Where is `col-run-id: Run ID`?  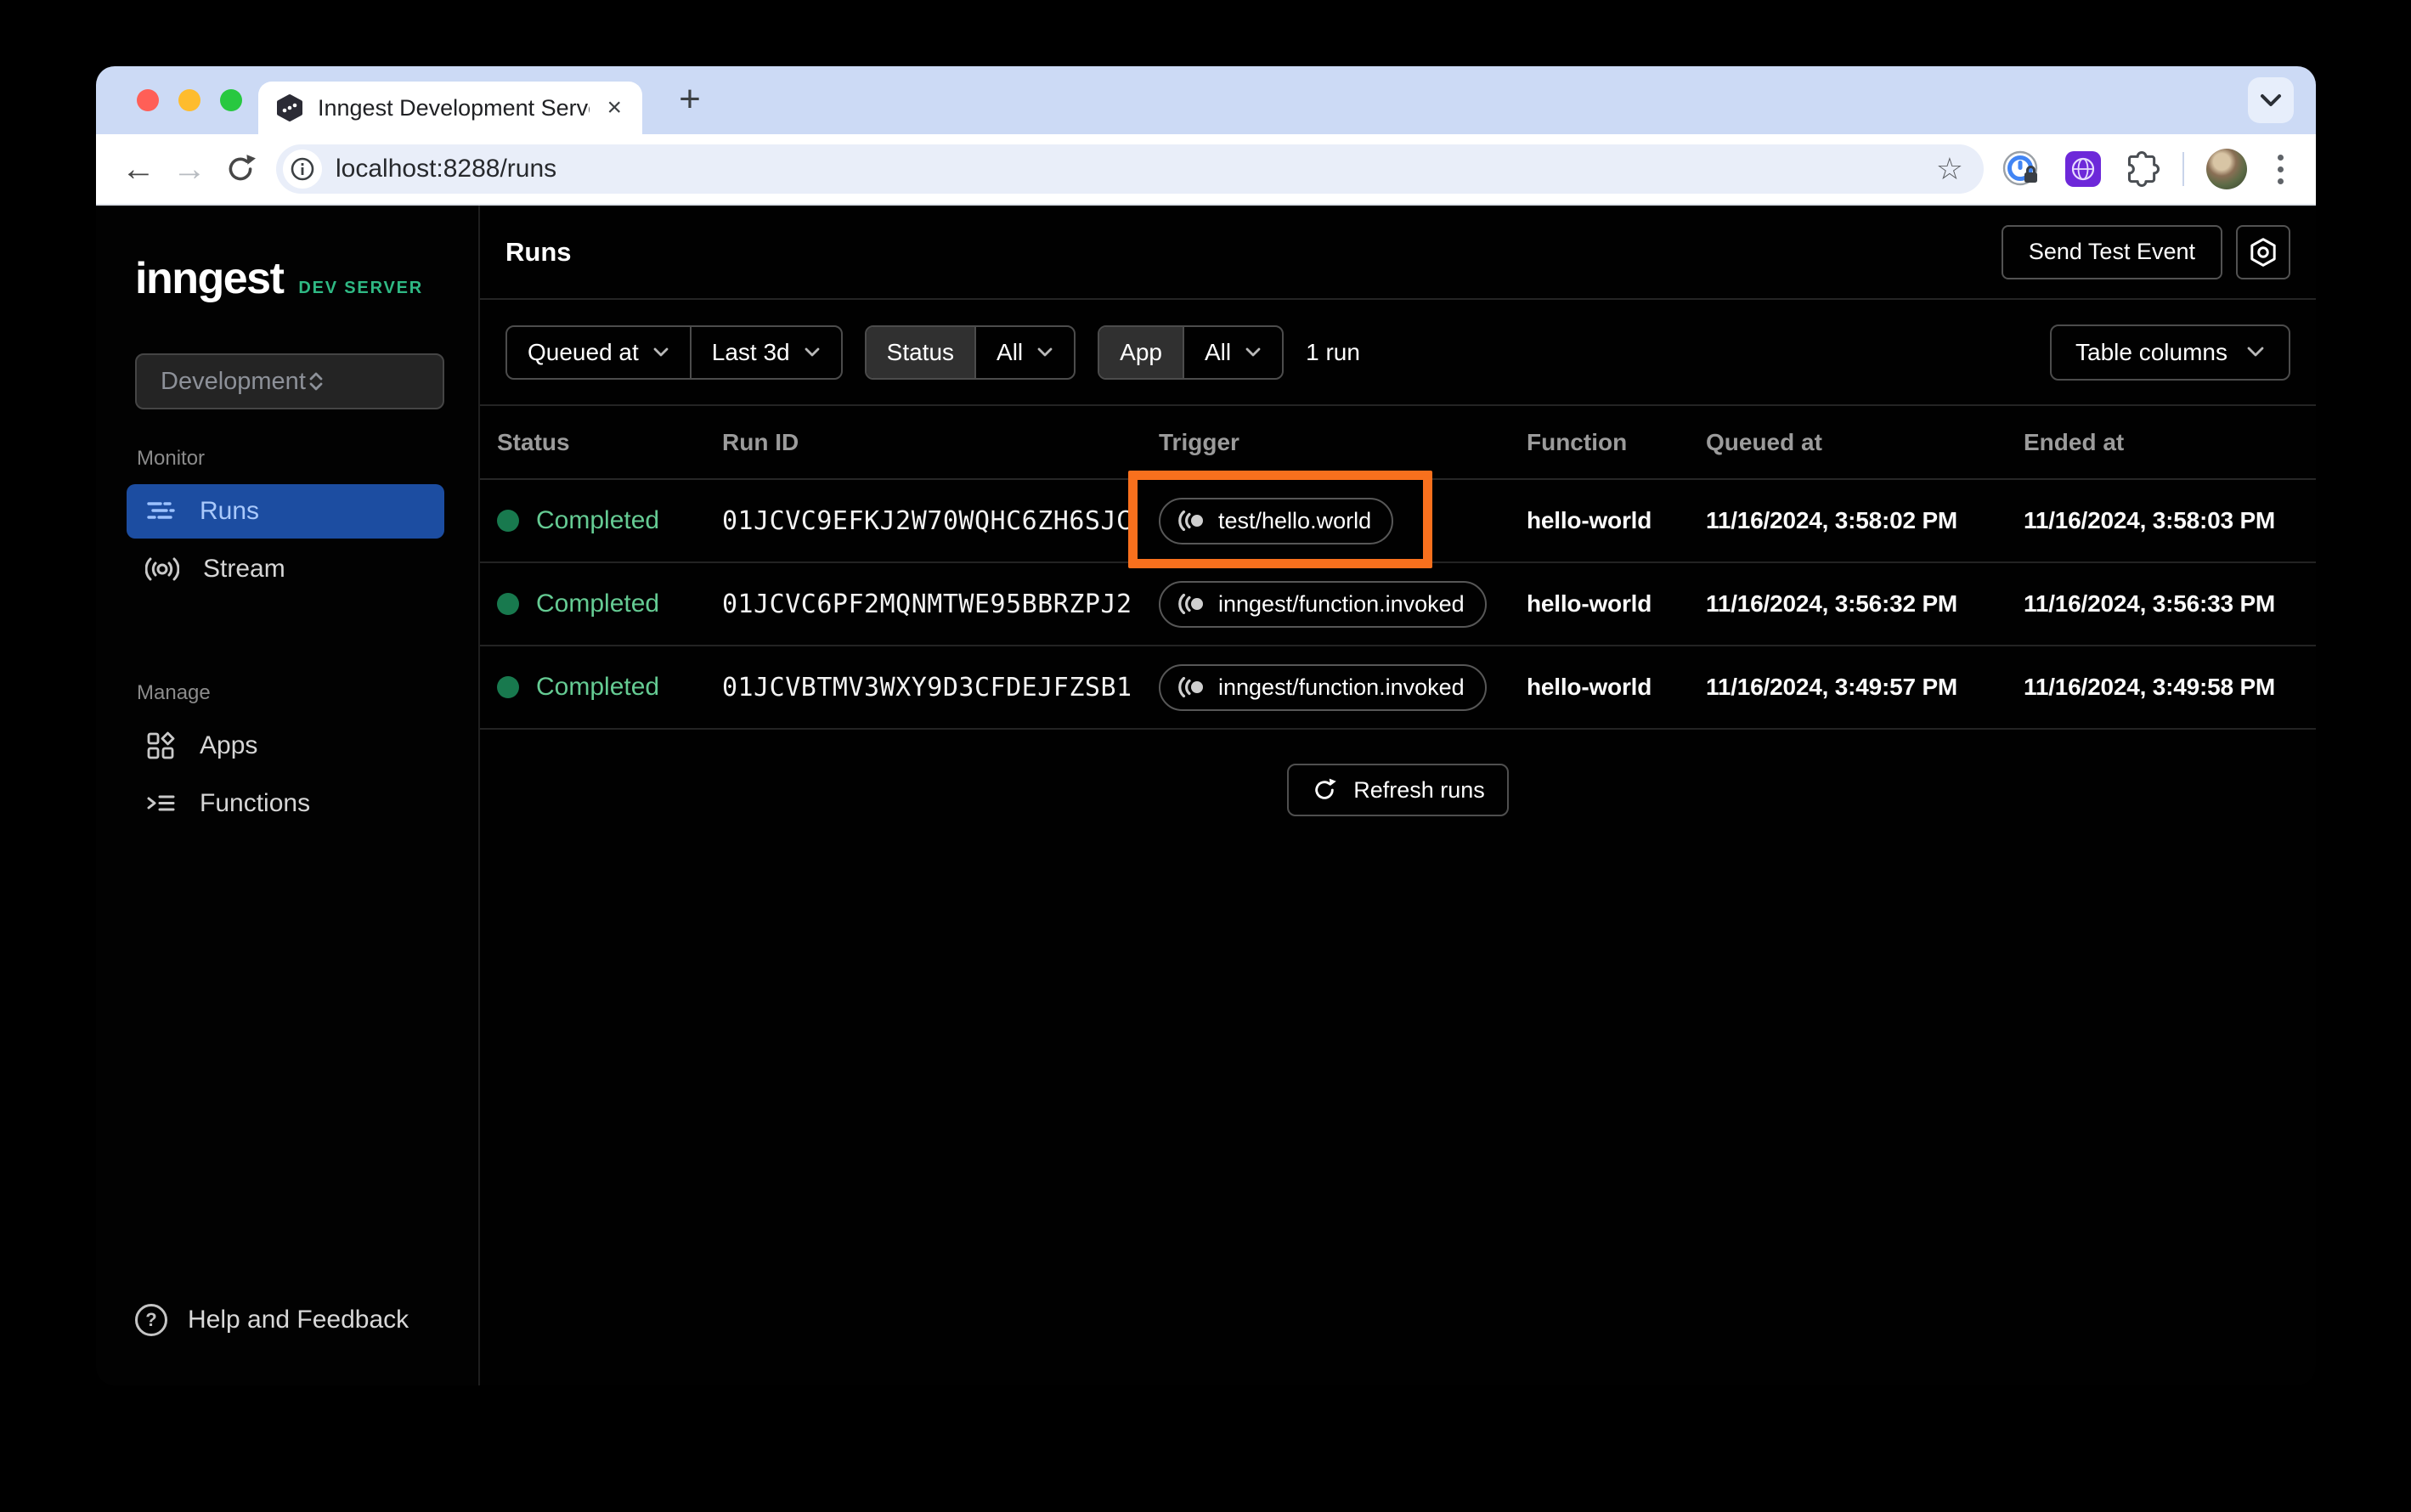
col-run-id: Run ID is located at coordinates (760, 442).